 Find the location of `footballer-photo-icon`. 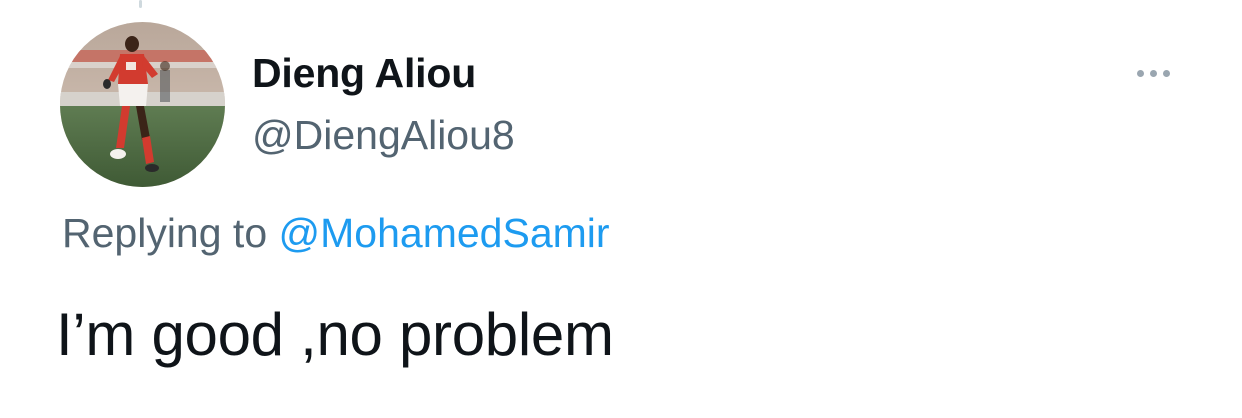

footballer-photo-icon is located at coordinates (142, 104).